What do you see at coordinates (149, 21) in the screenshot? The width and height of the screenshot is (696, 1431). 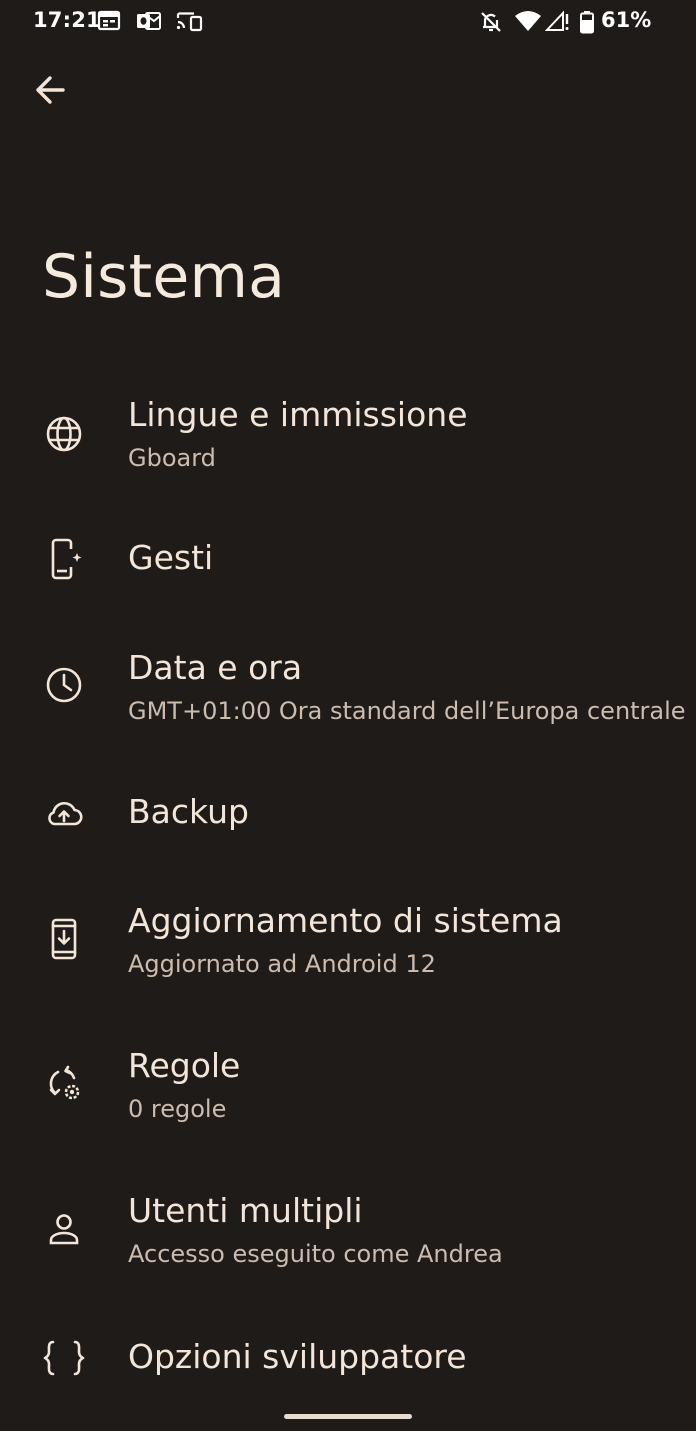 I see `outlook-icon` at bounding box center [149, 21].